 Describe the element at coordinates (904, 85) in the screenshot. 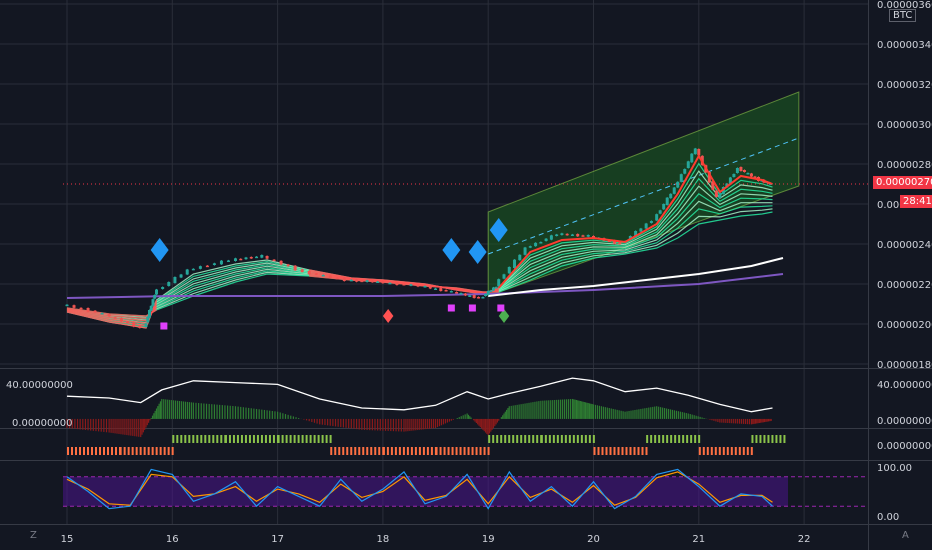

I see `price-tick-label: 0.00000320` at that location.